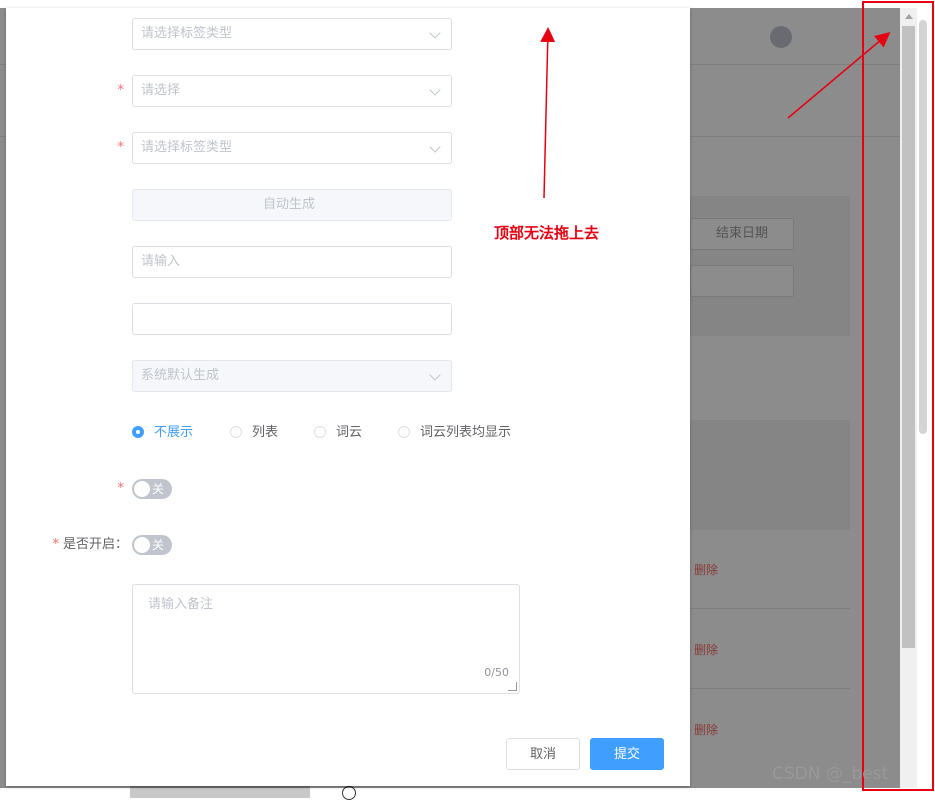 The width and height of the screenshot is (935, 800). What do you see at coordinates (830, 774) in the screenshot?
I see `watermark: CSDN @_best` at bounding box center [830, 774].